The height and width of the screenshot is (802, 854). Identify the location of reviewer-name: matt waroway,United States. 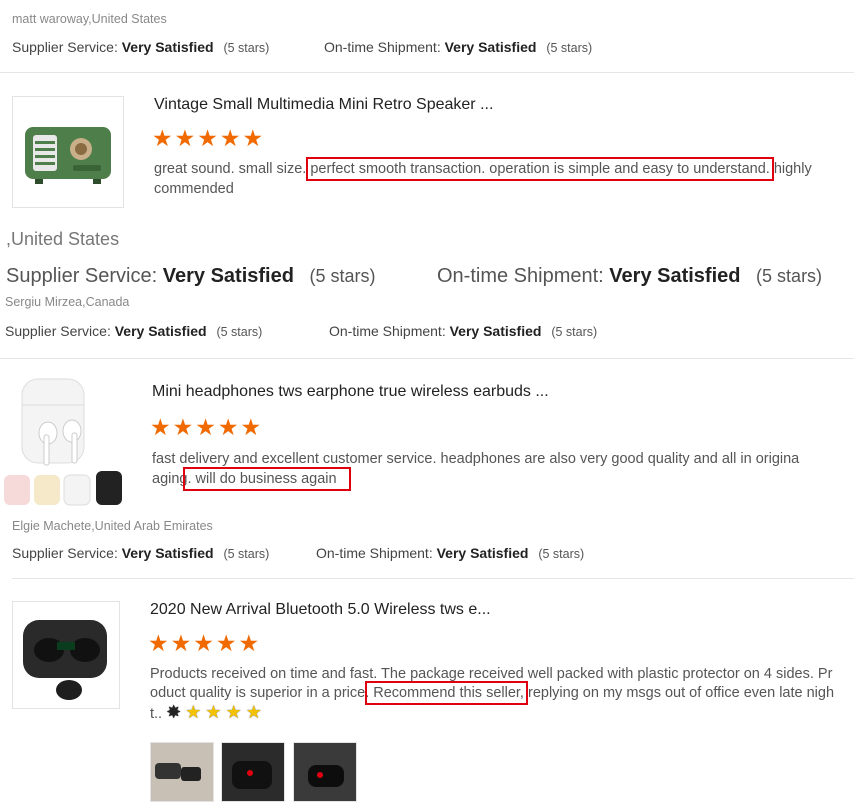
(89, 19).